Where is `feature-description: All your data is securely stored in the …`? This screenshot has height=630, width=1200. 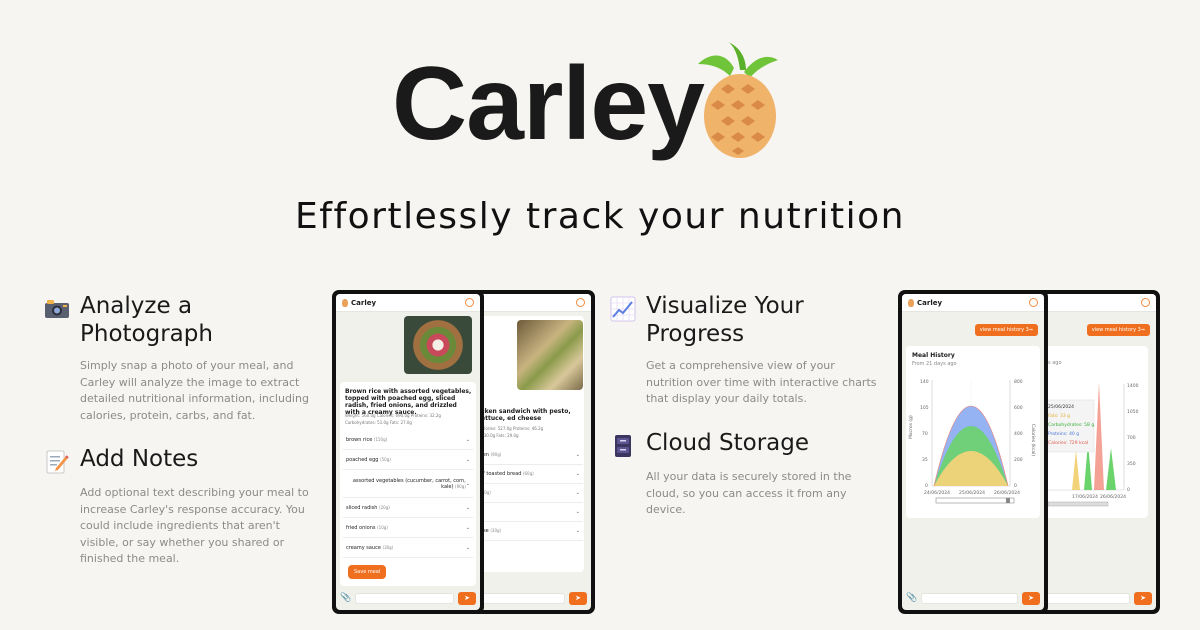 feature-description: All your data is securely stored in the … is located at coordinates (749, 493).